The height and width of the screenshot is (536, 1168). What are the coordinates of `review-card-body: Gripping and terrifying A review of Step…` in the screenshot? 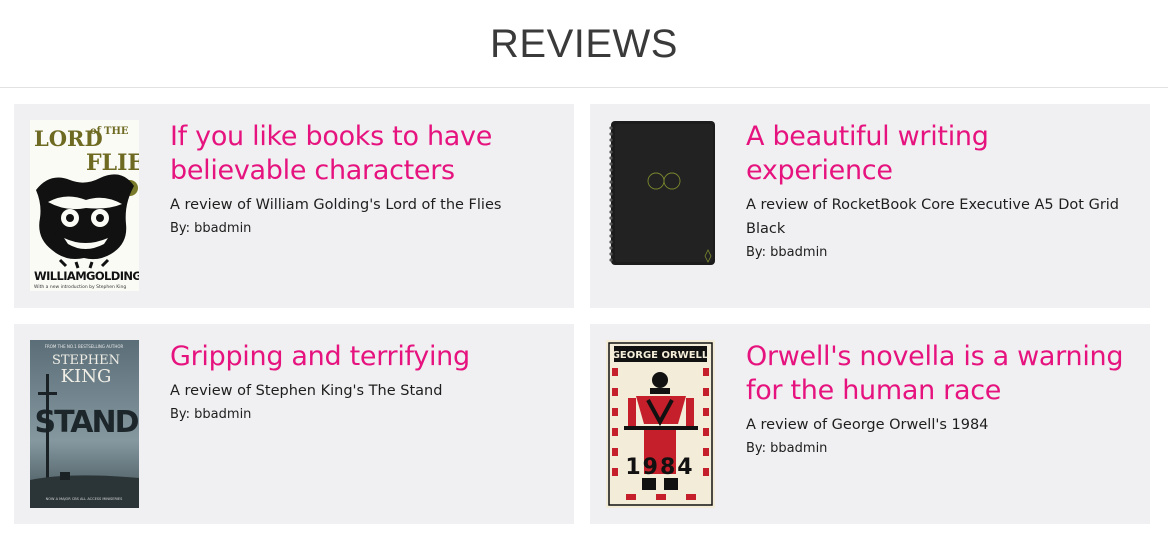 It's located at (364, 384).